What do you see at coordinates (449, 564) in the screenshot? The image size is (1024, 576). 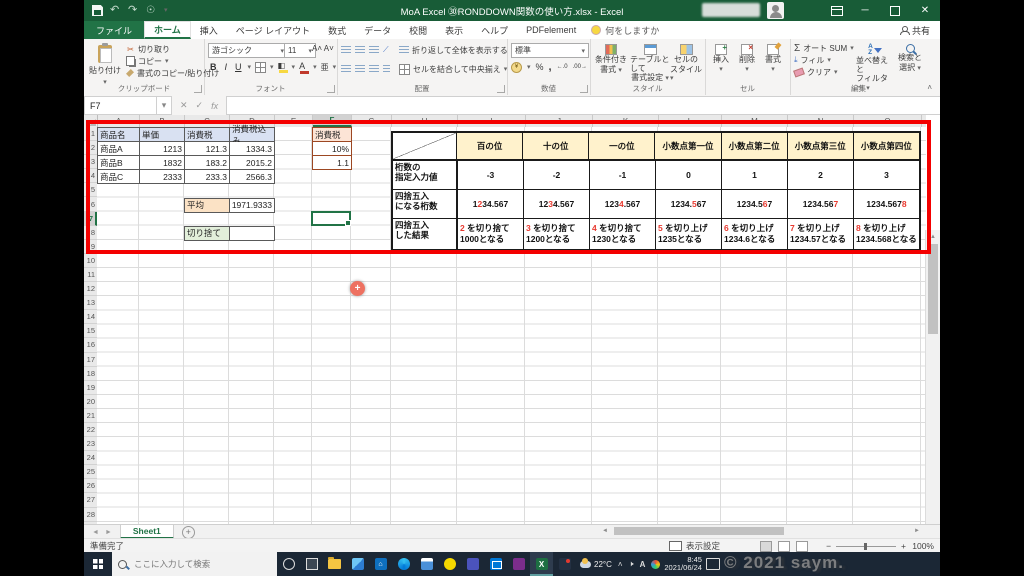 I see `yellow-app-button` at bounding box center [449, 564].